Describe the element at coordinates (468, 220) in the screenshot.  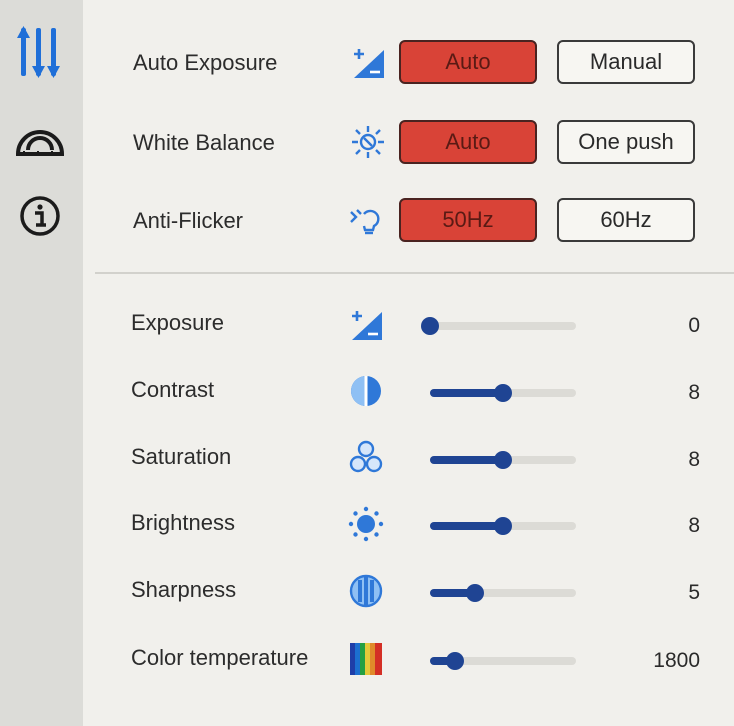
I see `anti-flicker-50hz-button: 50Hz` at that location.